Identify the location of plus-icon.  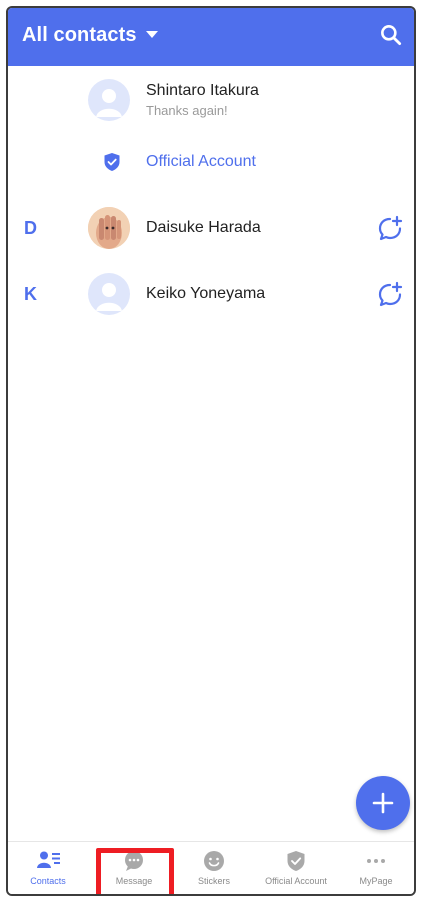
(383, 803).